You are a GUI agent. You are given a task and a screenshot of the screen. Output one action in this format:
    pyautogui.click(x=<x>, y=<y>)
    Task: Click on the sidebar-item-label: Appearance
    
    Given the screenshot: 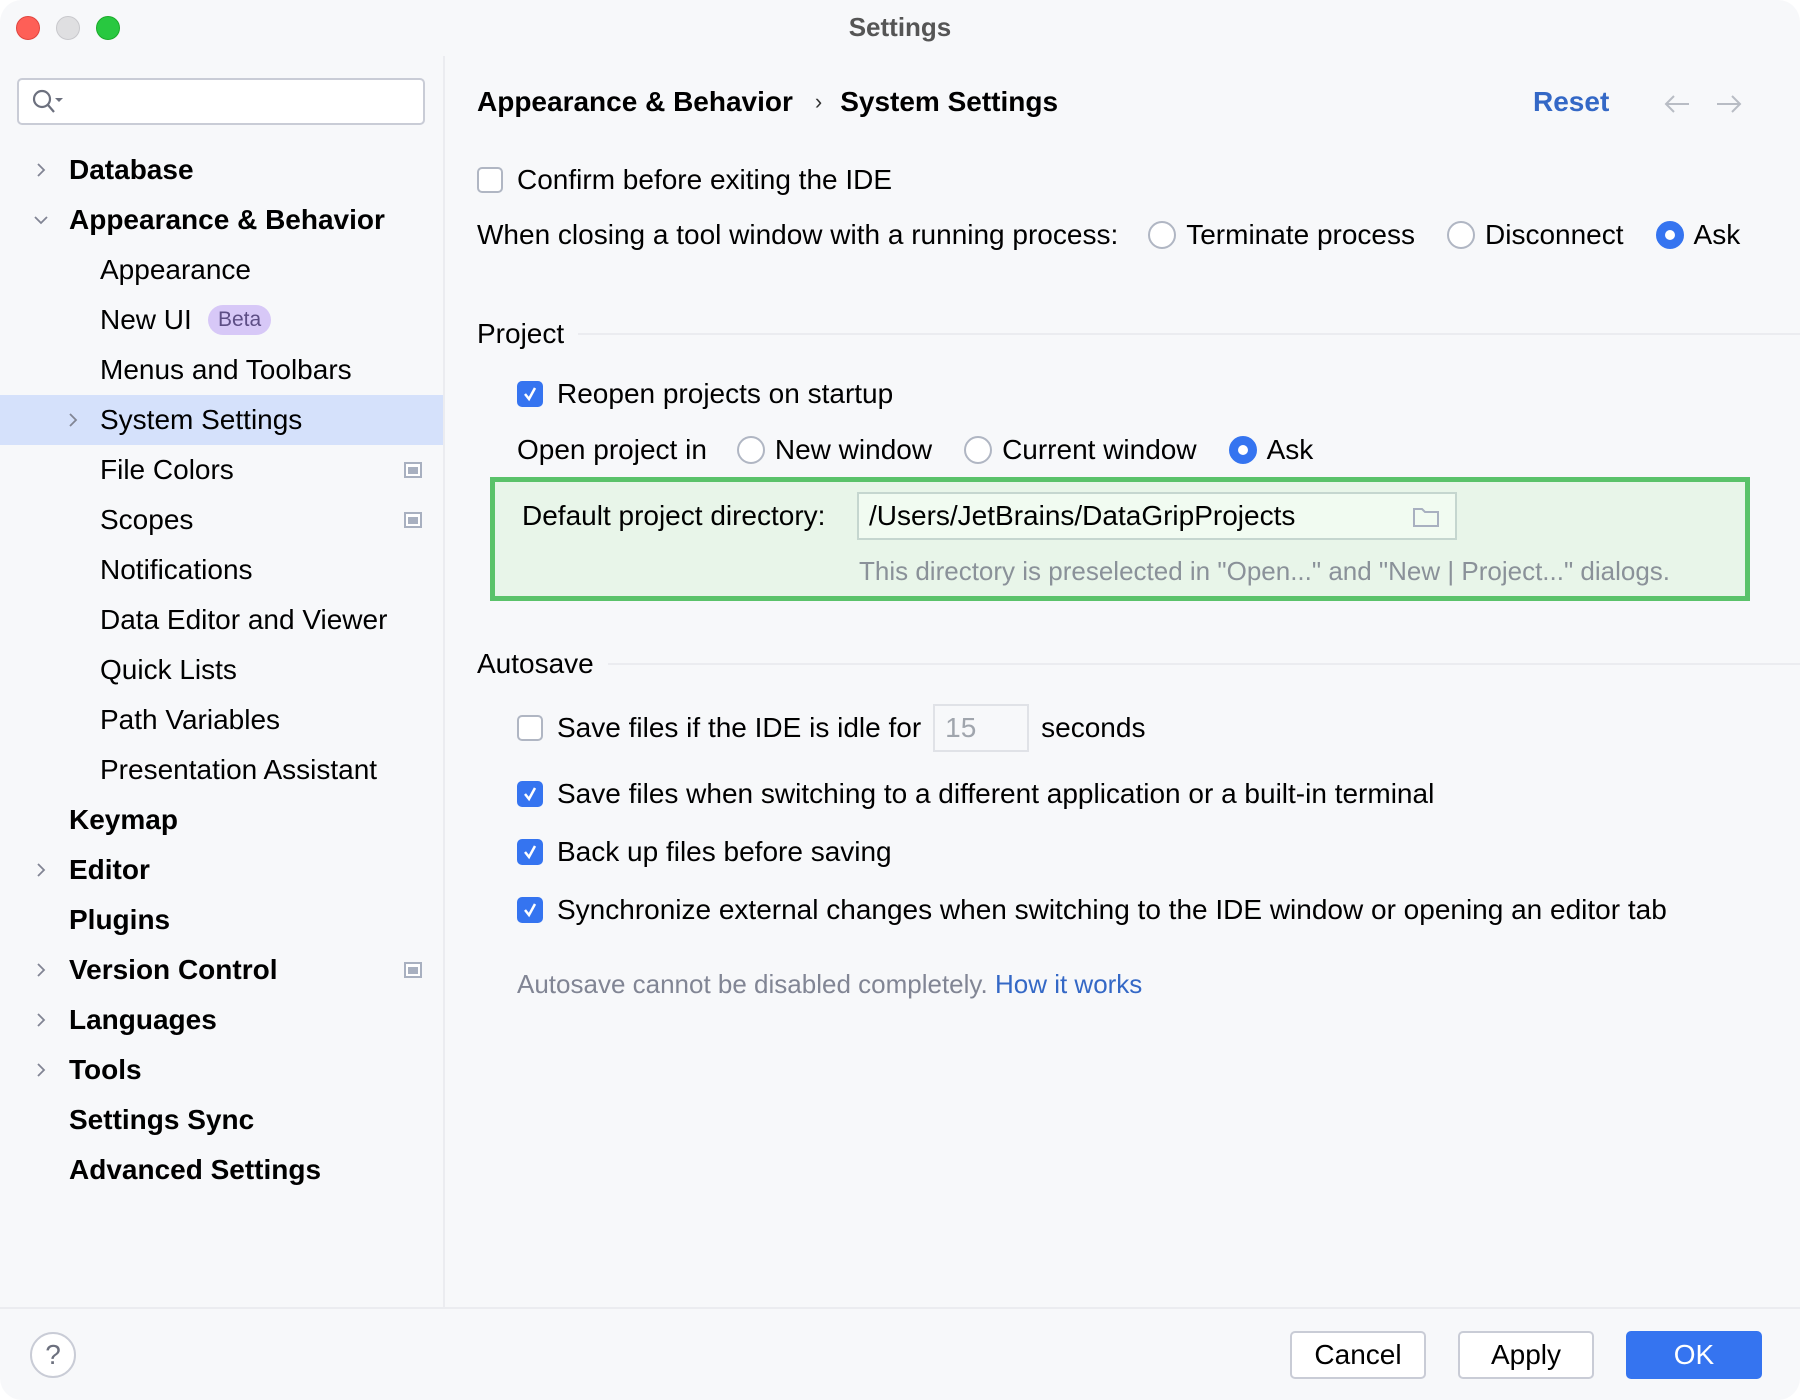 What is the action you would take?
    pyautogui.click(x=176, y=269)
    